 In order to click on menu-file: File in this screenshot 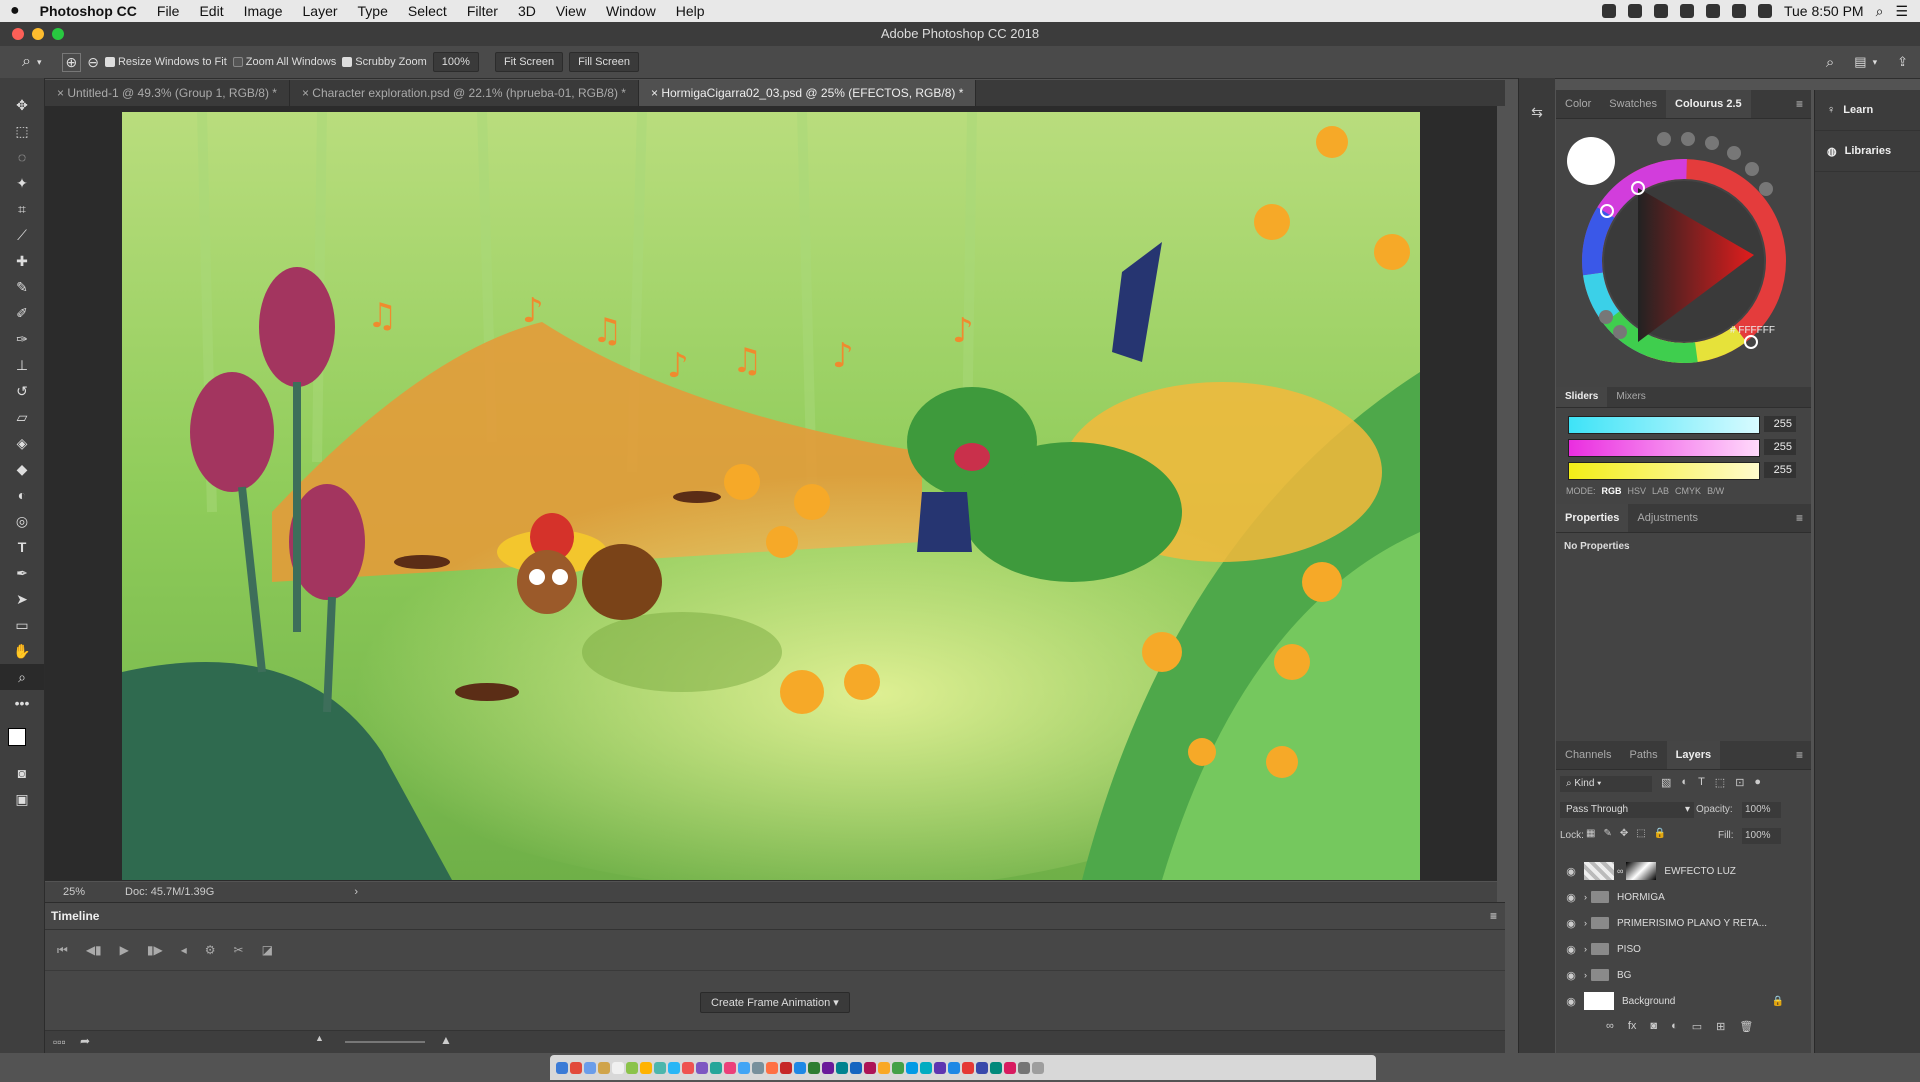, I will do `click(168, 11)`.